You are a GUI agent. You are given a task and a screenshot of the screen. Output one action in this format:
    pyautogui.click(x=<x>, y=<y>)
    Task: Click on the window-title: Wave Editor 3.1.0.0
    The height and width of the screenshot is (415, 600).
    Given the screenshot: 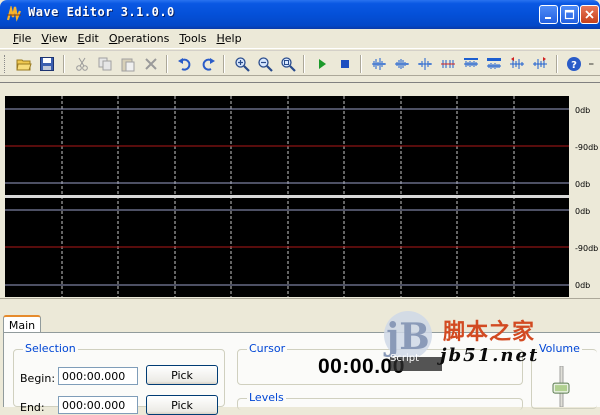 What is the action you would take?
    pyautogui.click(x=101, y=12)
    